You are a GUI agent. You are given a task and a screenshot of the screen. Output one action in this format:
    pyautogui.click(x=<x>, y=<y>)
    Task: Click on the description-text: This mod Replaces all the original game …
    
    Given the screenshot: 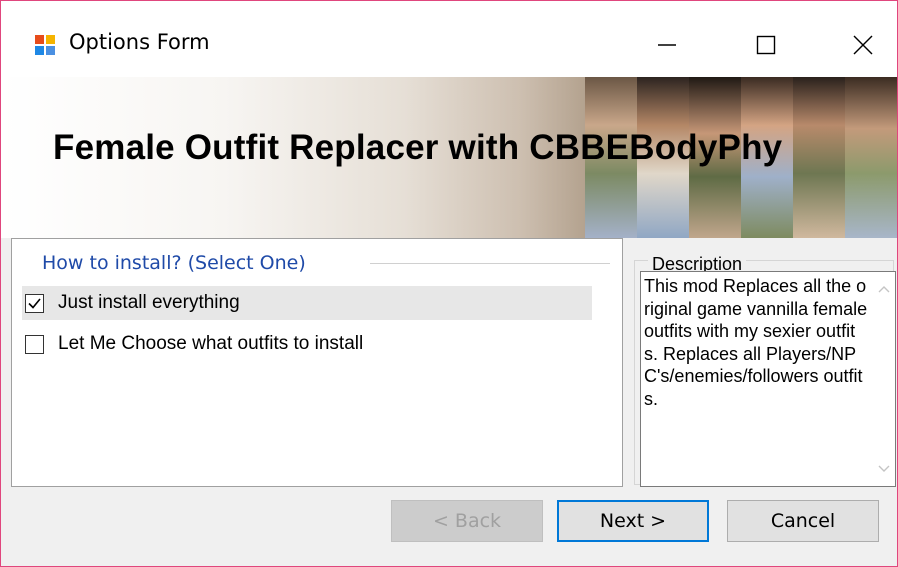 What is the action you would take?
    pyautogui.click(x=756, y=342)
    